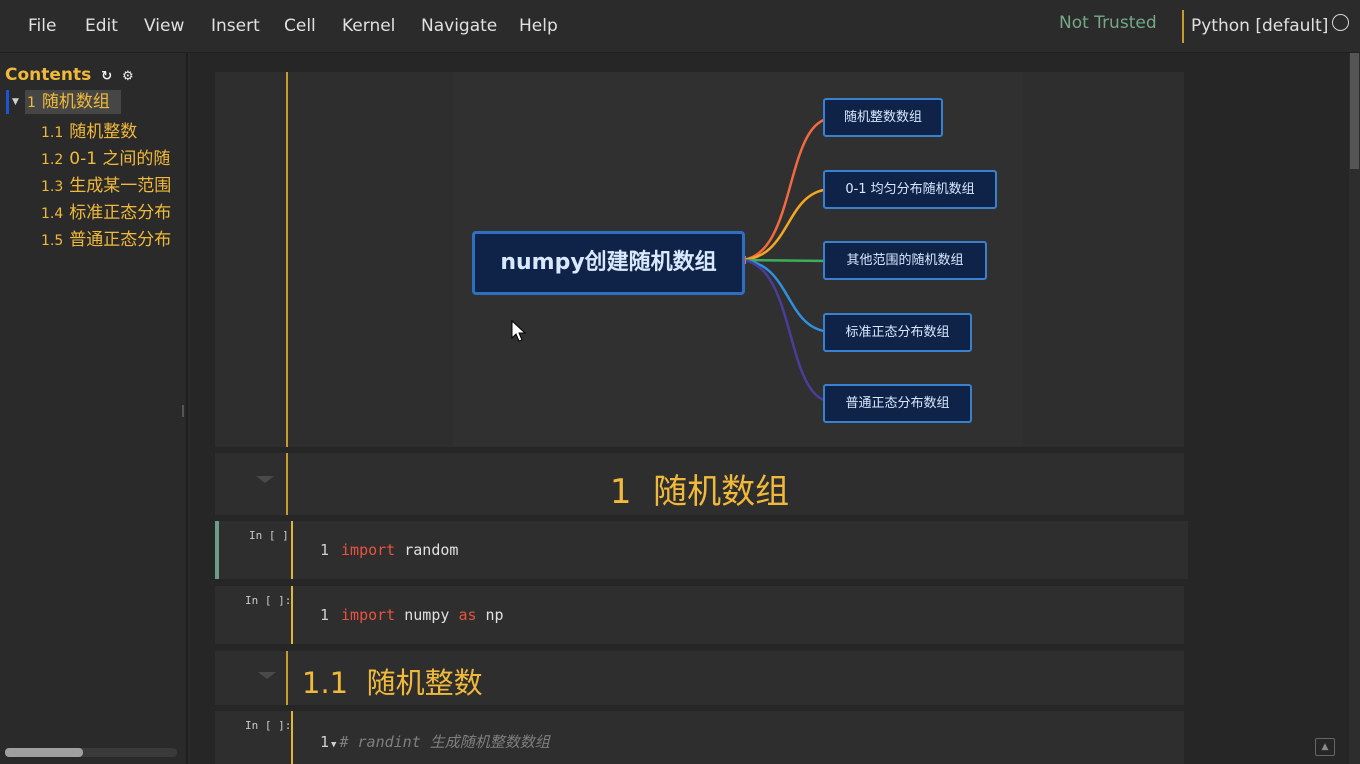  Describe the element at coordinates (519, 331) in the screenshot. I see `mouse-cursor-icon` at that location.